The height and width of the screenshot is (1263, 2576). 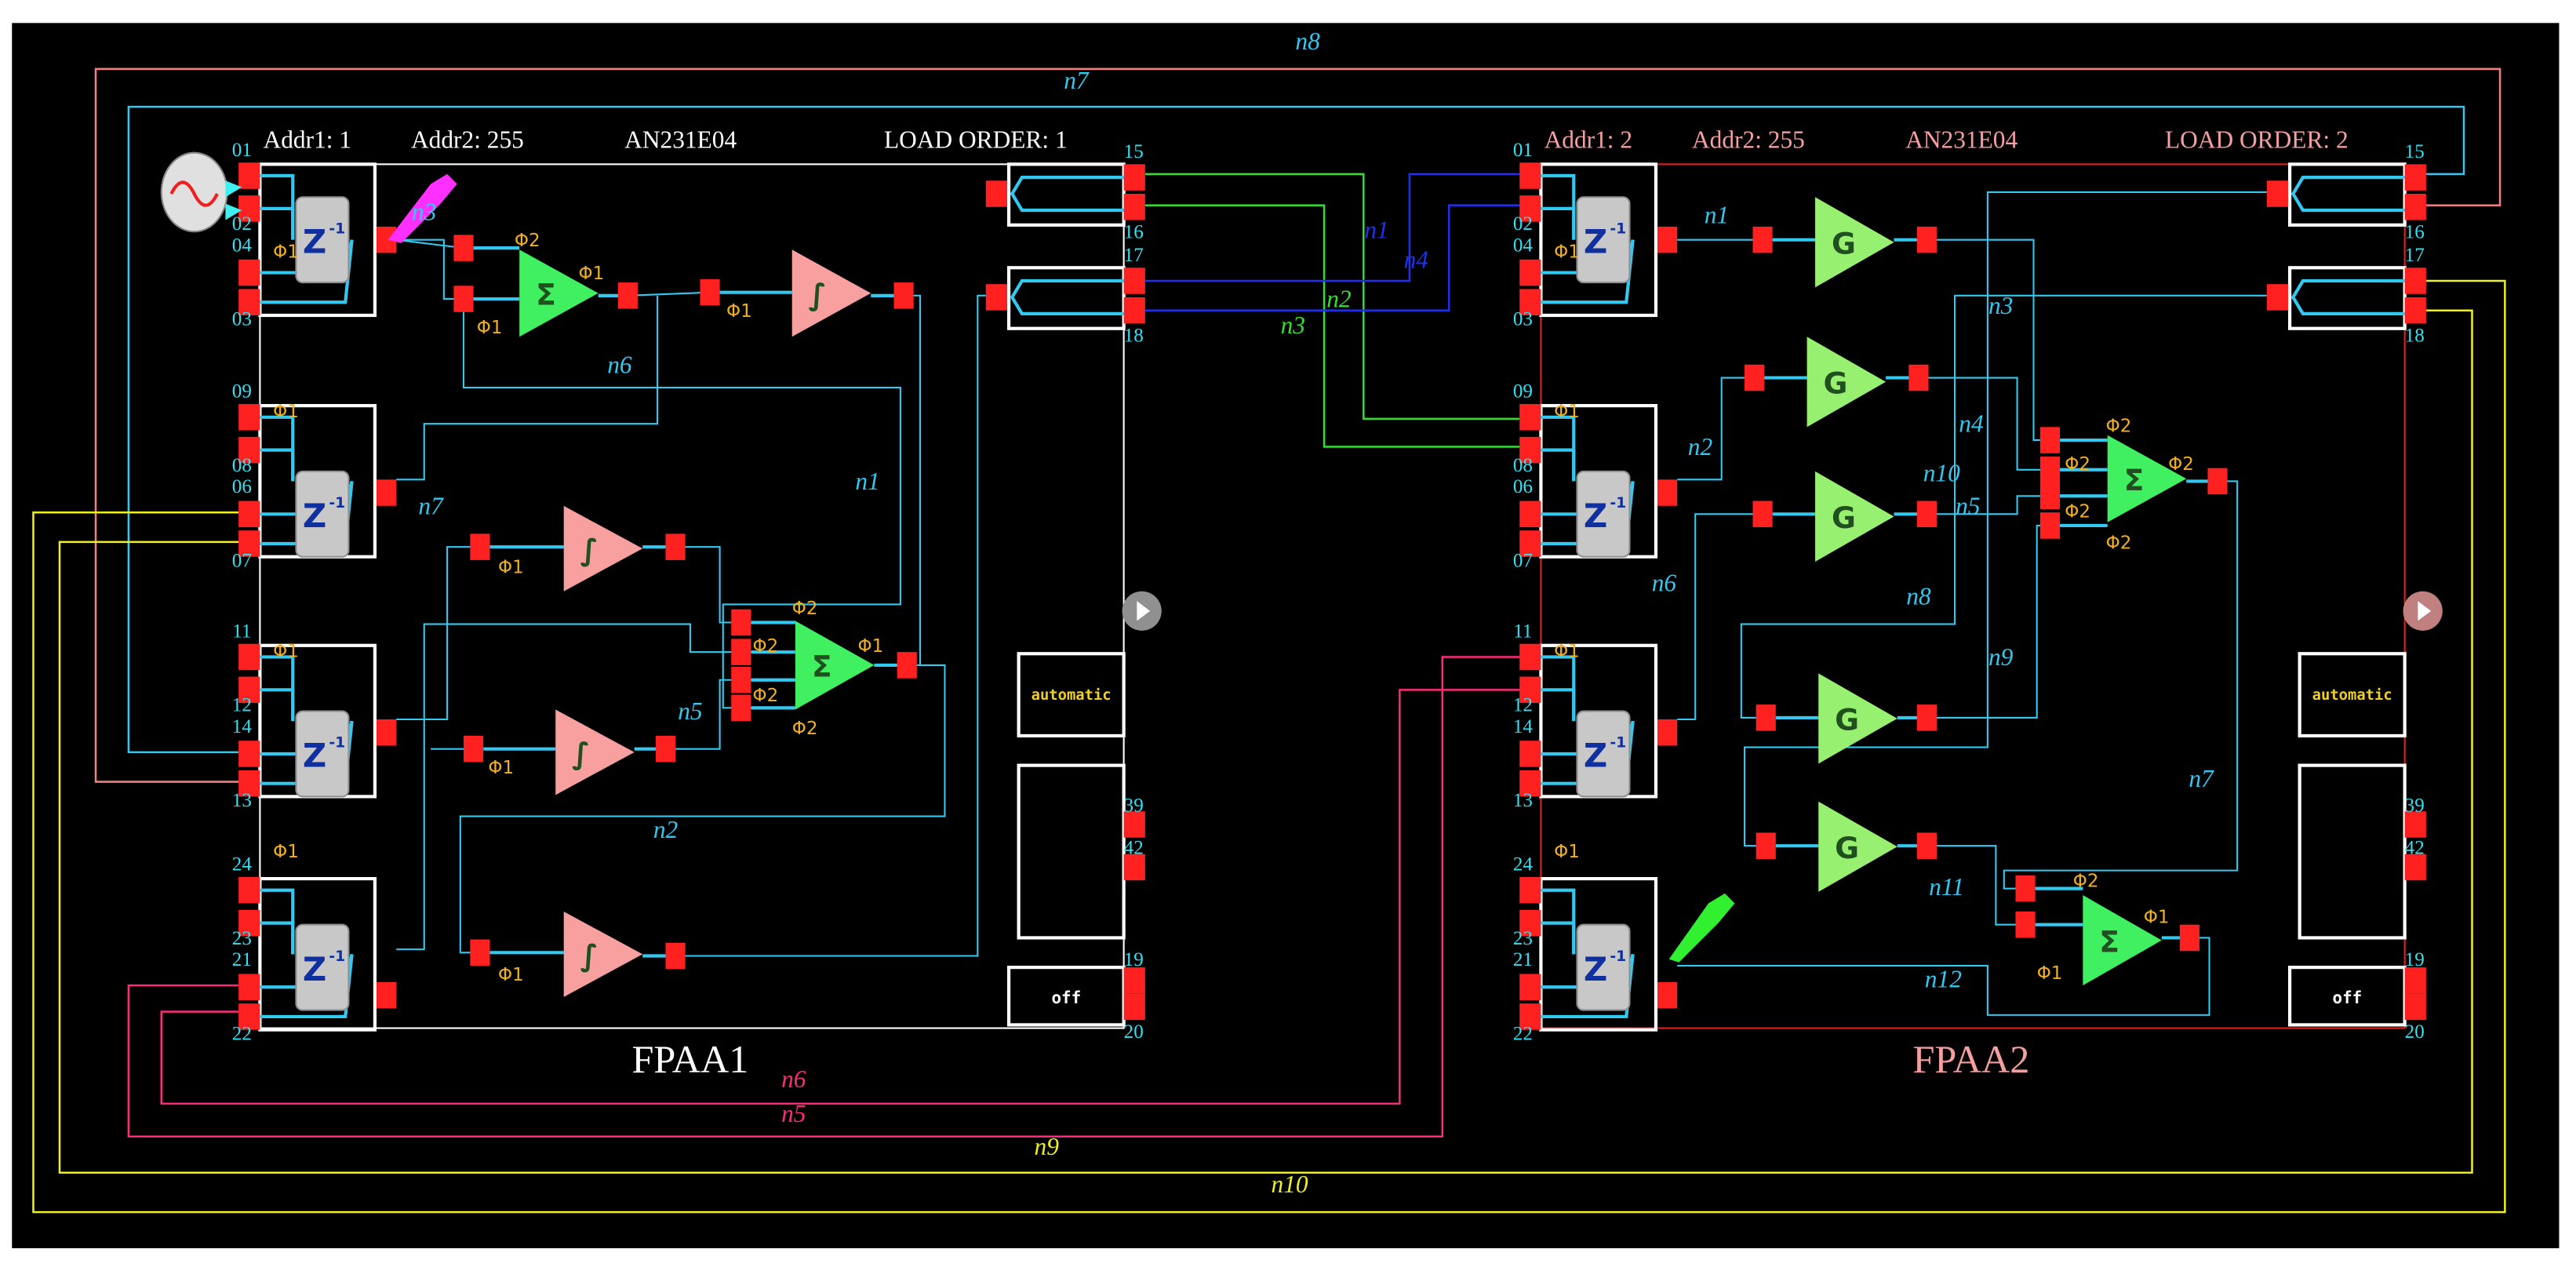 I want to click on chip-name-label: FPAA1, so click(x=689, y=1059).